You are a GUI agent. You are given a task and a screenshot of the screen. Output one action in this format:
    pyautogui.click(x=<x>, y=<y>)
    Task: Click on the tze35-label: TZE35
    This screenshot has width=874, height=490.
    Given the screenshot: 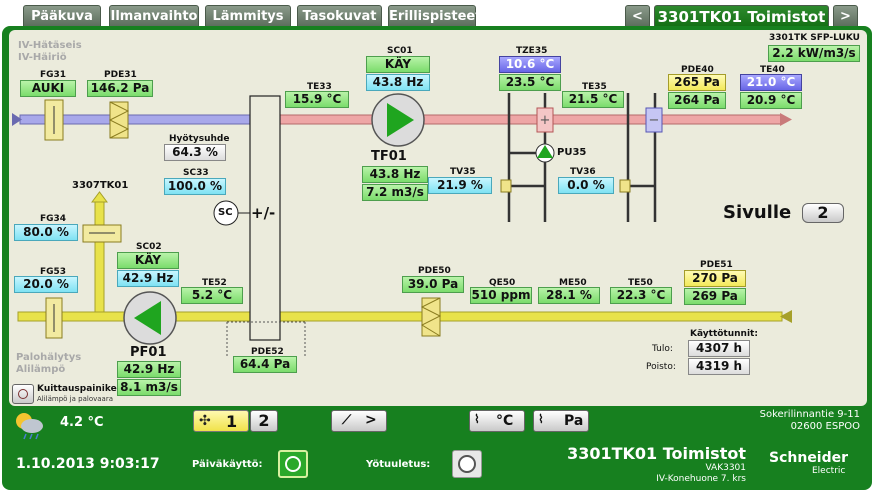 What is the action you would take?
    pyautogui.click(x=532, y=51)
    